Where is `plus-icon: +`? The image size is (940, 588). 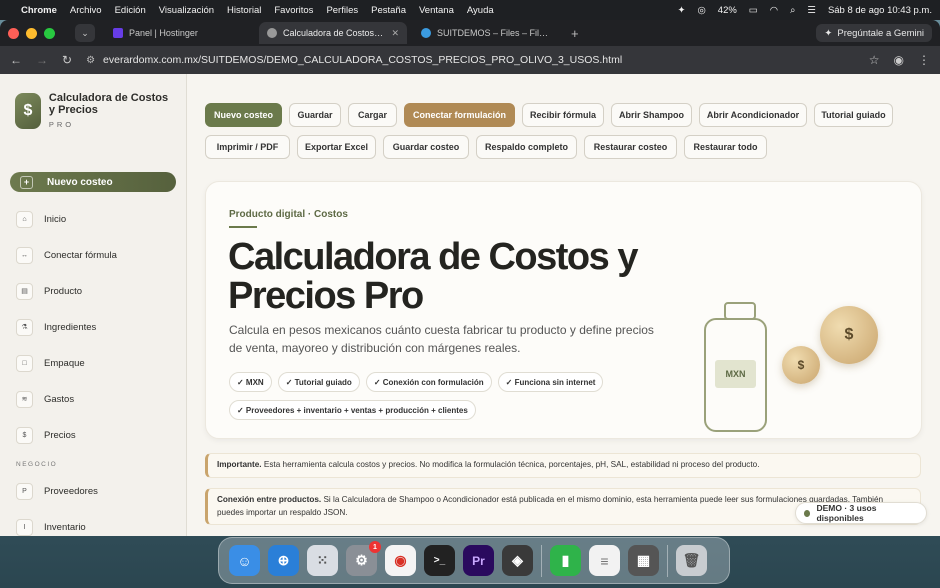
plus-icon: + is located at coordinates (26, 182).